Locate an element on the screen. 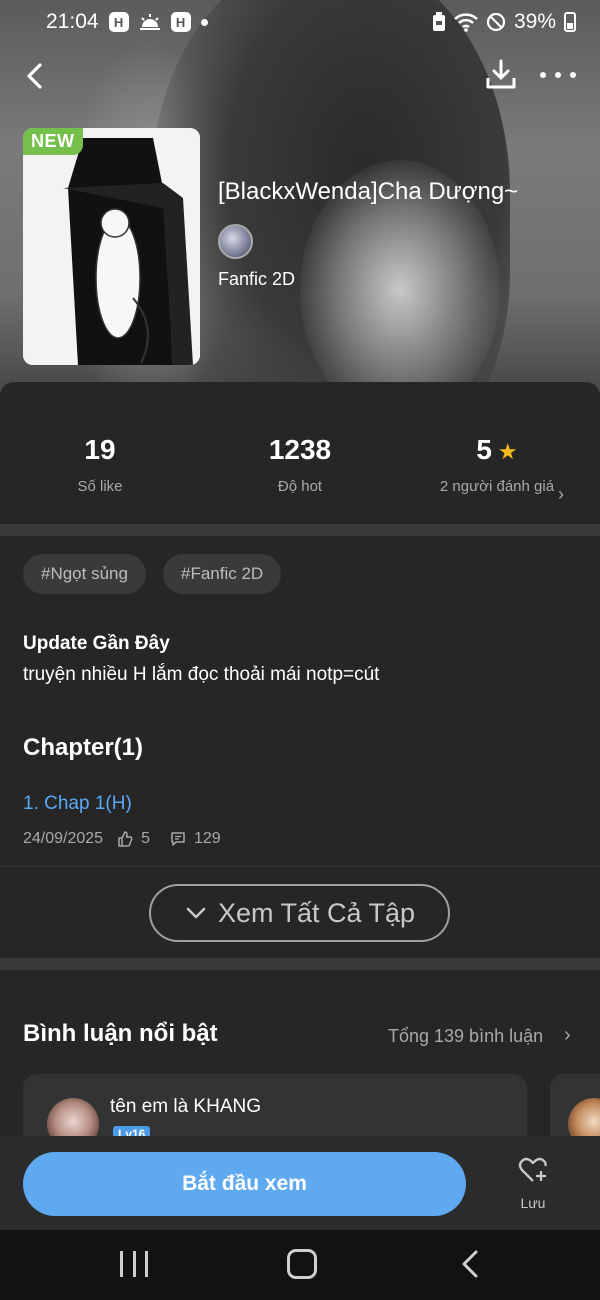  back-arrow-icon is located at coordinates (36, 76).